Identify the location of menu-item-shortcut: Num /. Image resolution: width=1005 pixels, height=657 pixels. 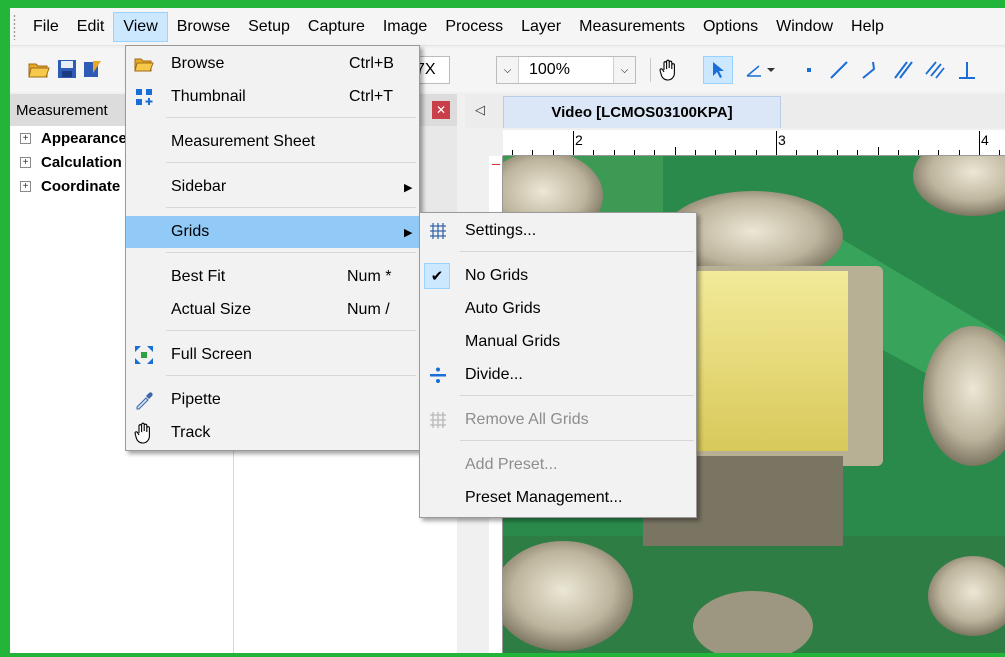
(368, 309).